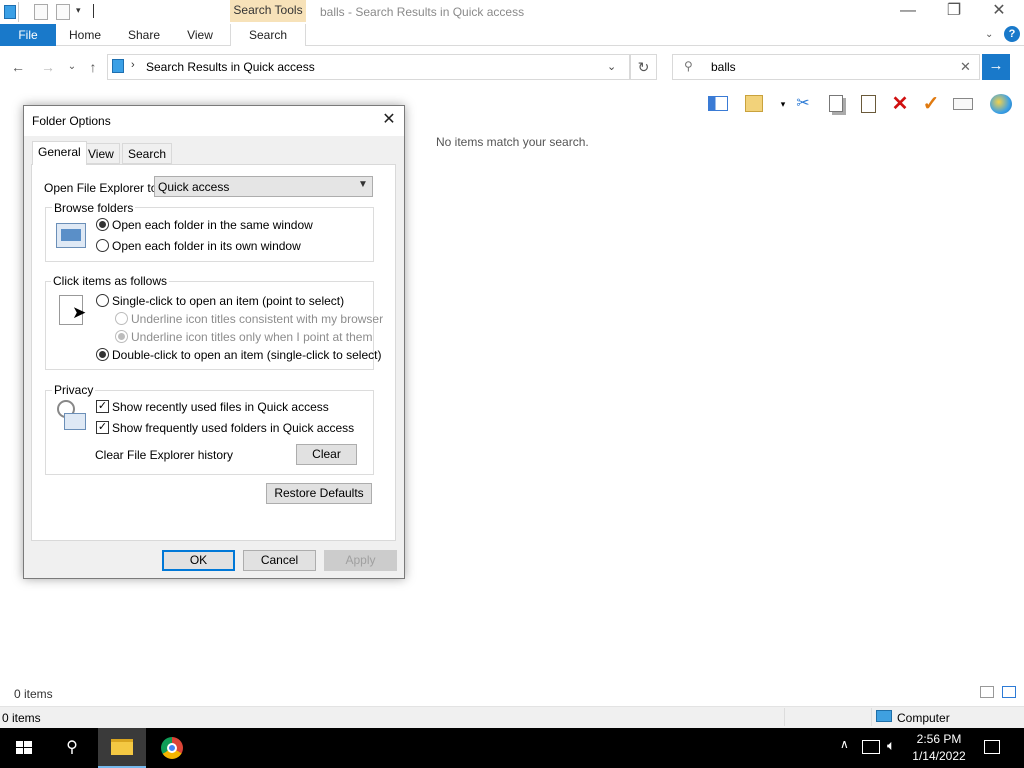  What do you see at coordinates (220, 407) in the screenshot?
I see `recent-files-label: Show recently used files in Quick access` at bounding box center [220, 407].